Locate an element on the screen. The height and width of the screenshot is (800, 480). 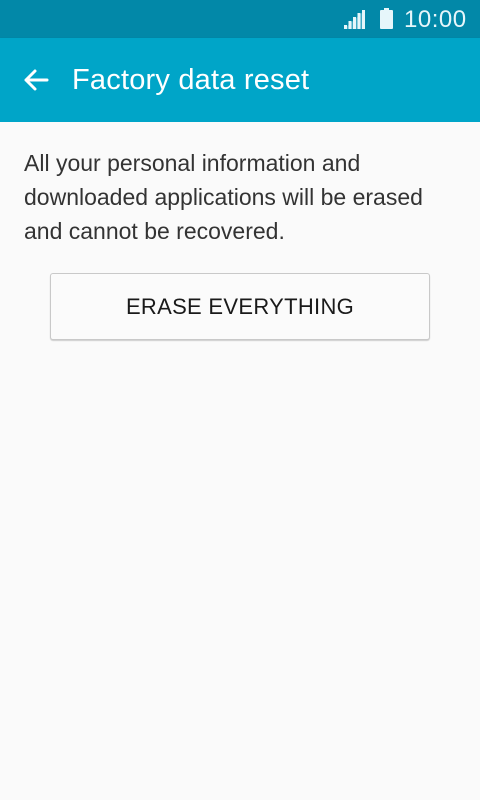
status-time: 10:00 is located at coordinates (435, 19).